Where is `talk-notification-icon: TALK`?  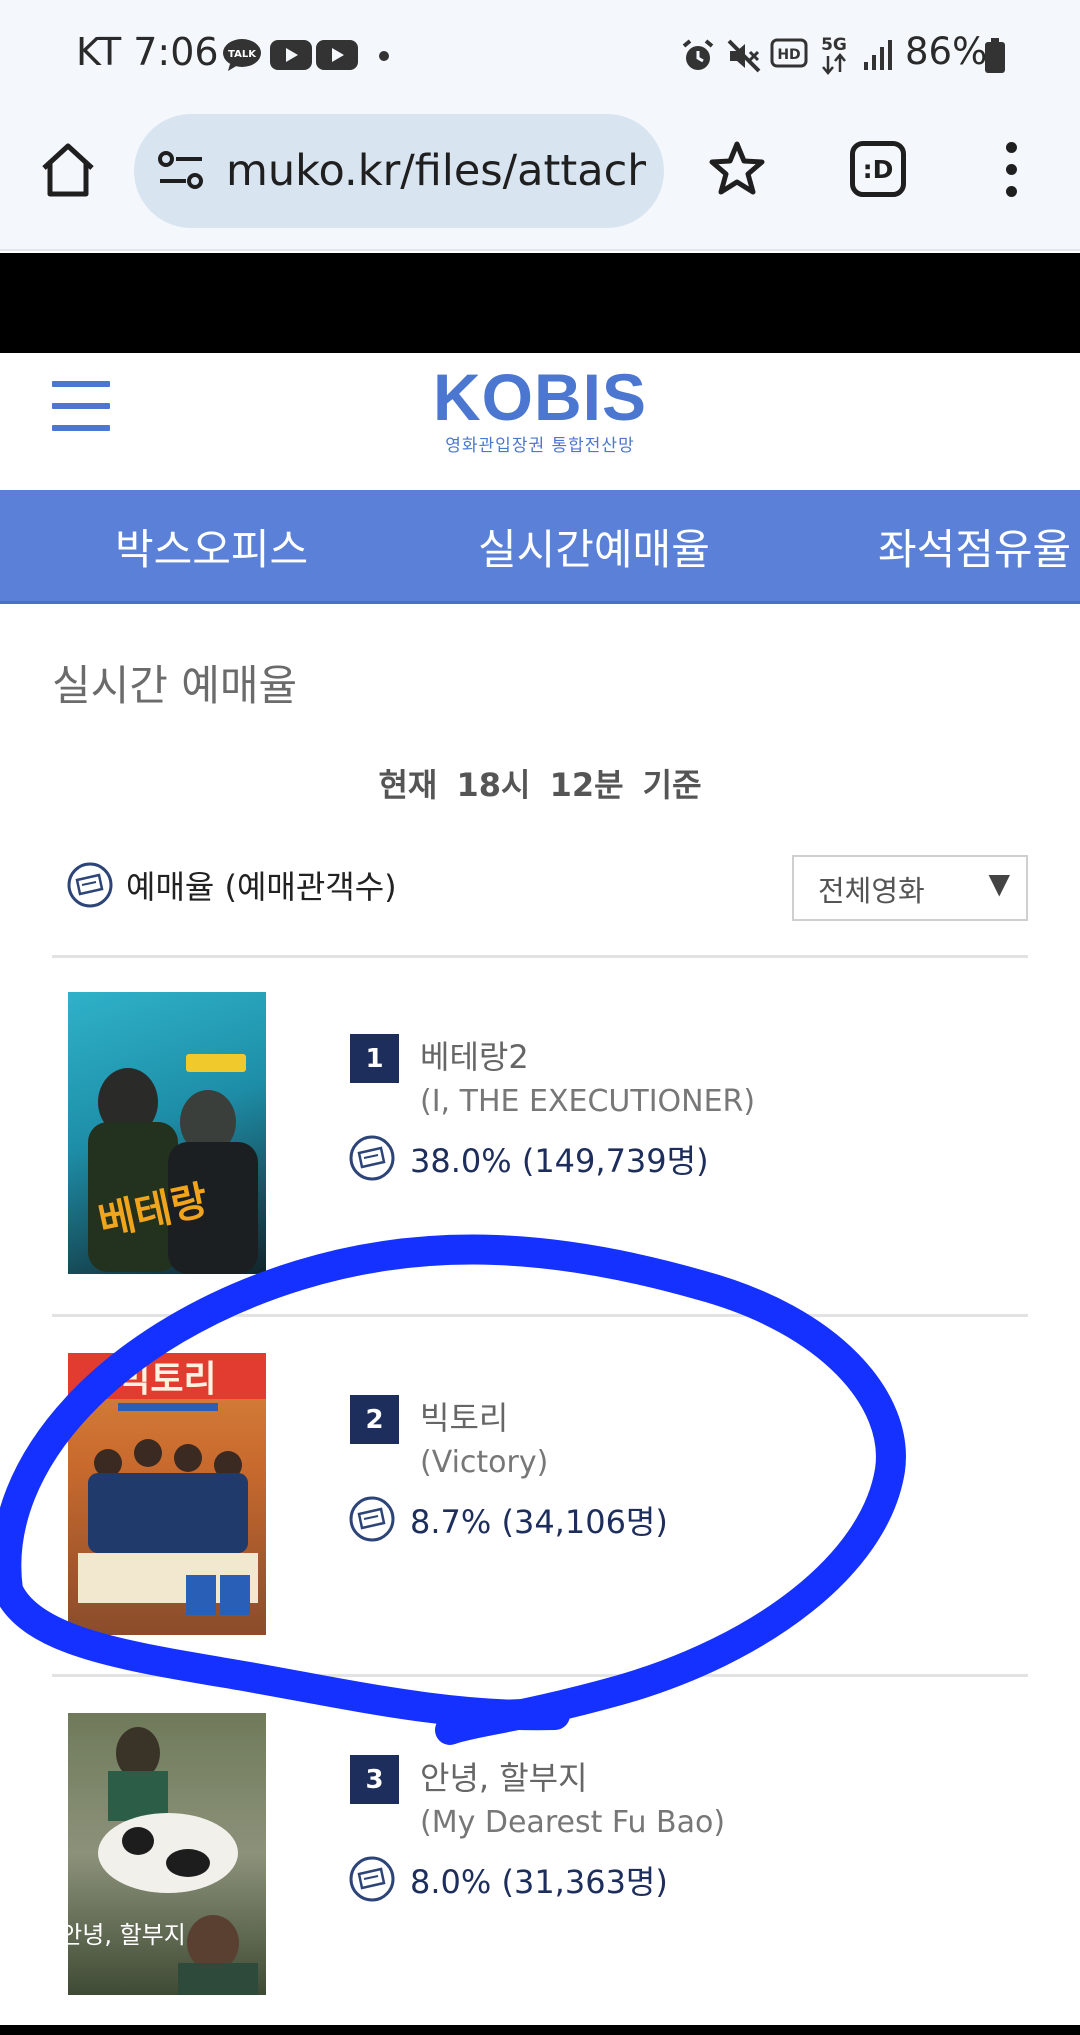 talk-notification-icon: TALK is located at coordinates (242, 55).